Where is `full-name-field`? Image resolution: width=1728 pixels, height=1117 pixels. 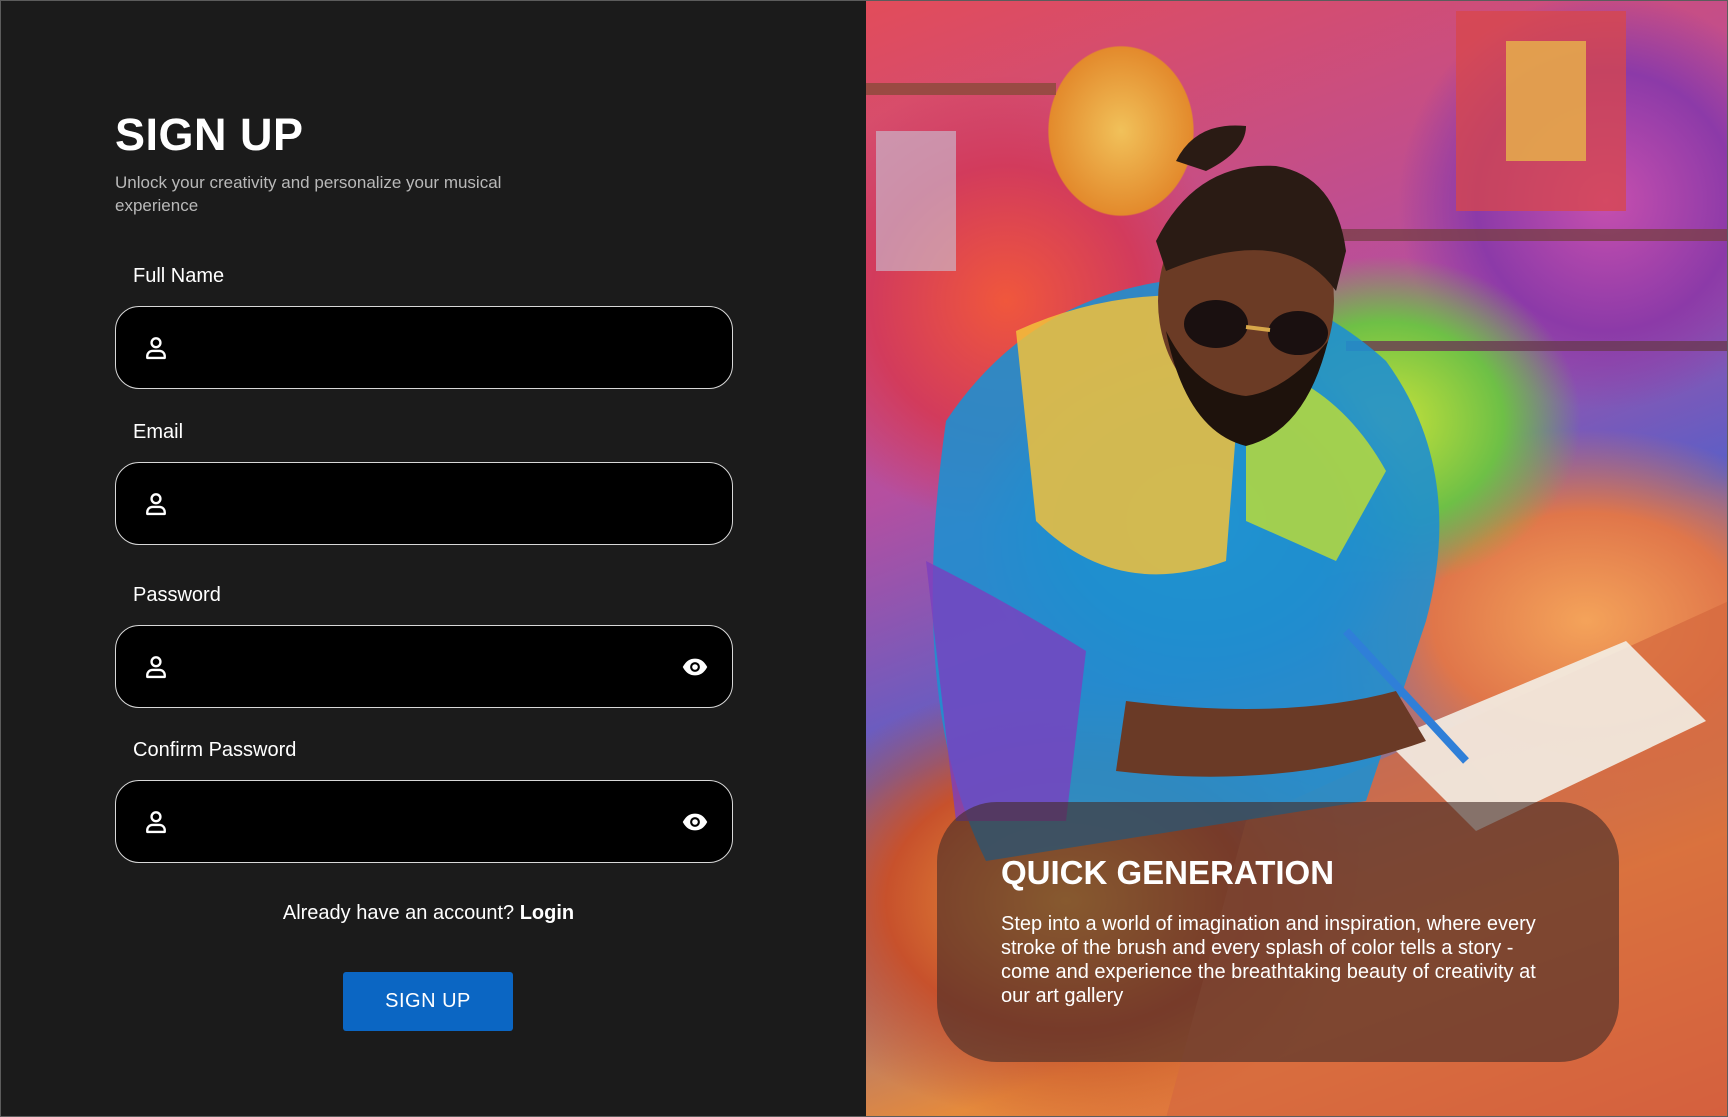
full-name-field is located at coordinates (424, 347).